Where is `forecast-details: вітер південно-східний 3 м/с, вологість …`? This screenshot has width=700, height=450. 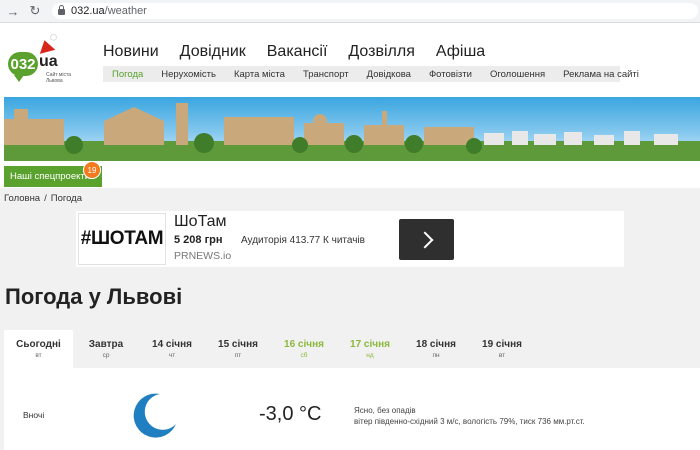 forecast-details: вітер південно-східний 3 м/с, вологість … is located at coordinates (469, 421).